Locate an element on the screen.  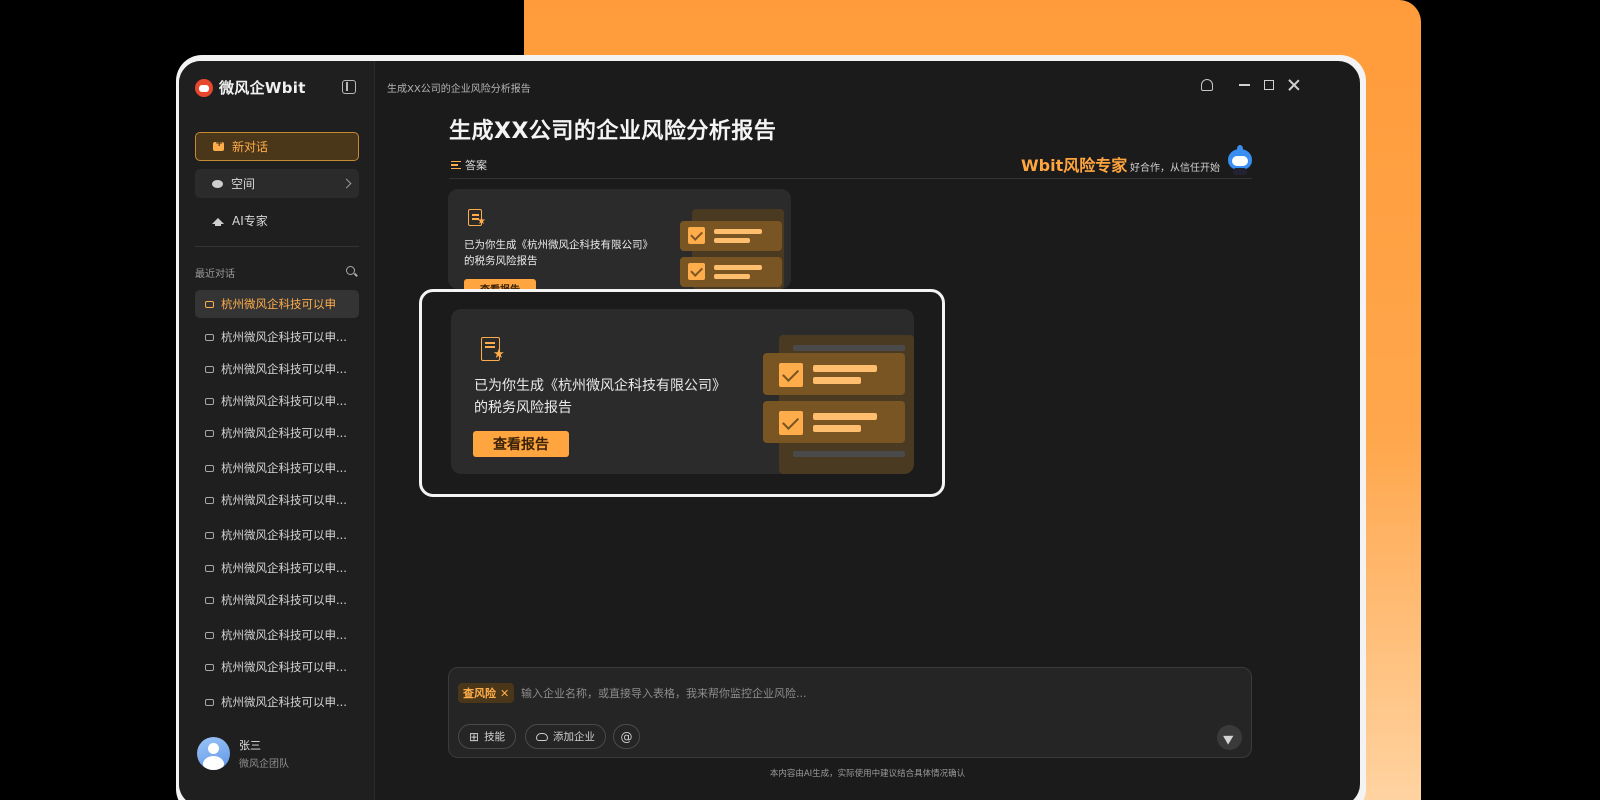
avatar is located at coordinates (213, 753).